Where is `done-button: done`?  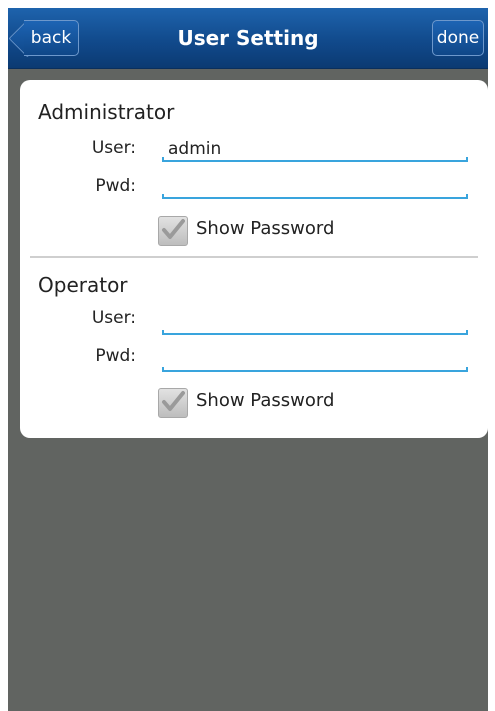 done-button: done is located at coordinates (458, 38).